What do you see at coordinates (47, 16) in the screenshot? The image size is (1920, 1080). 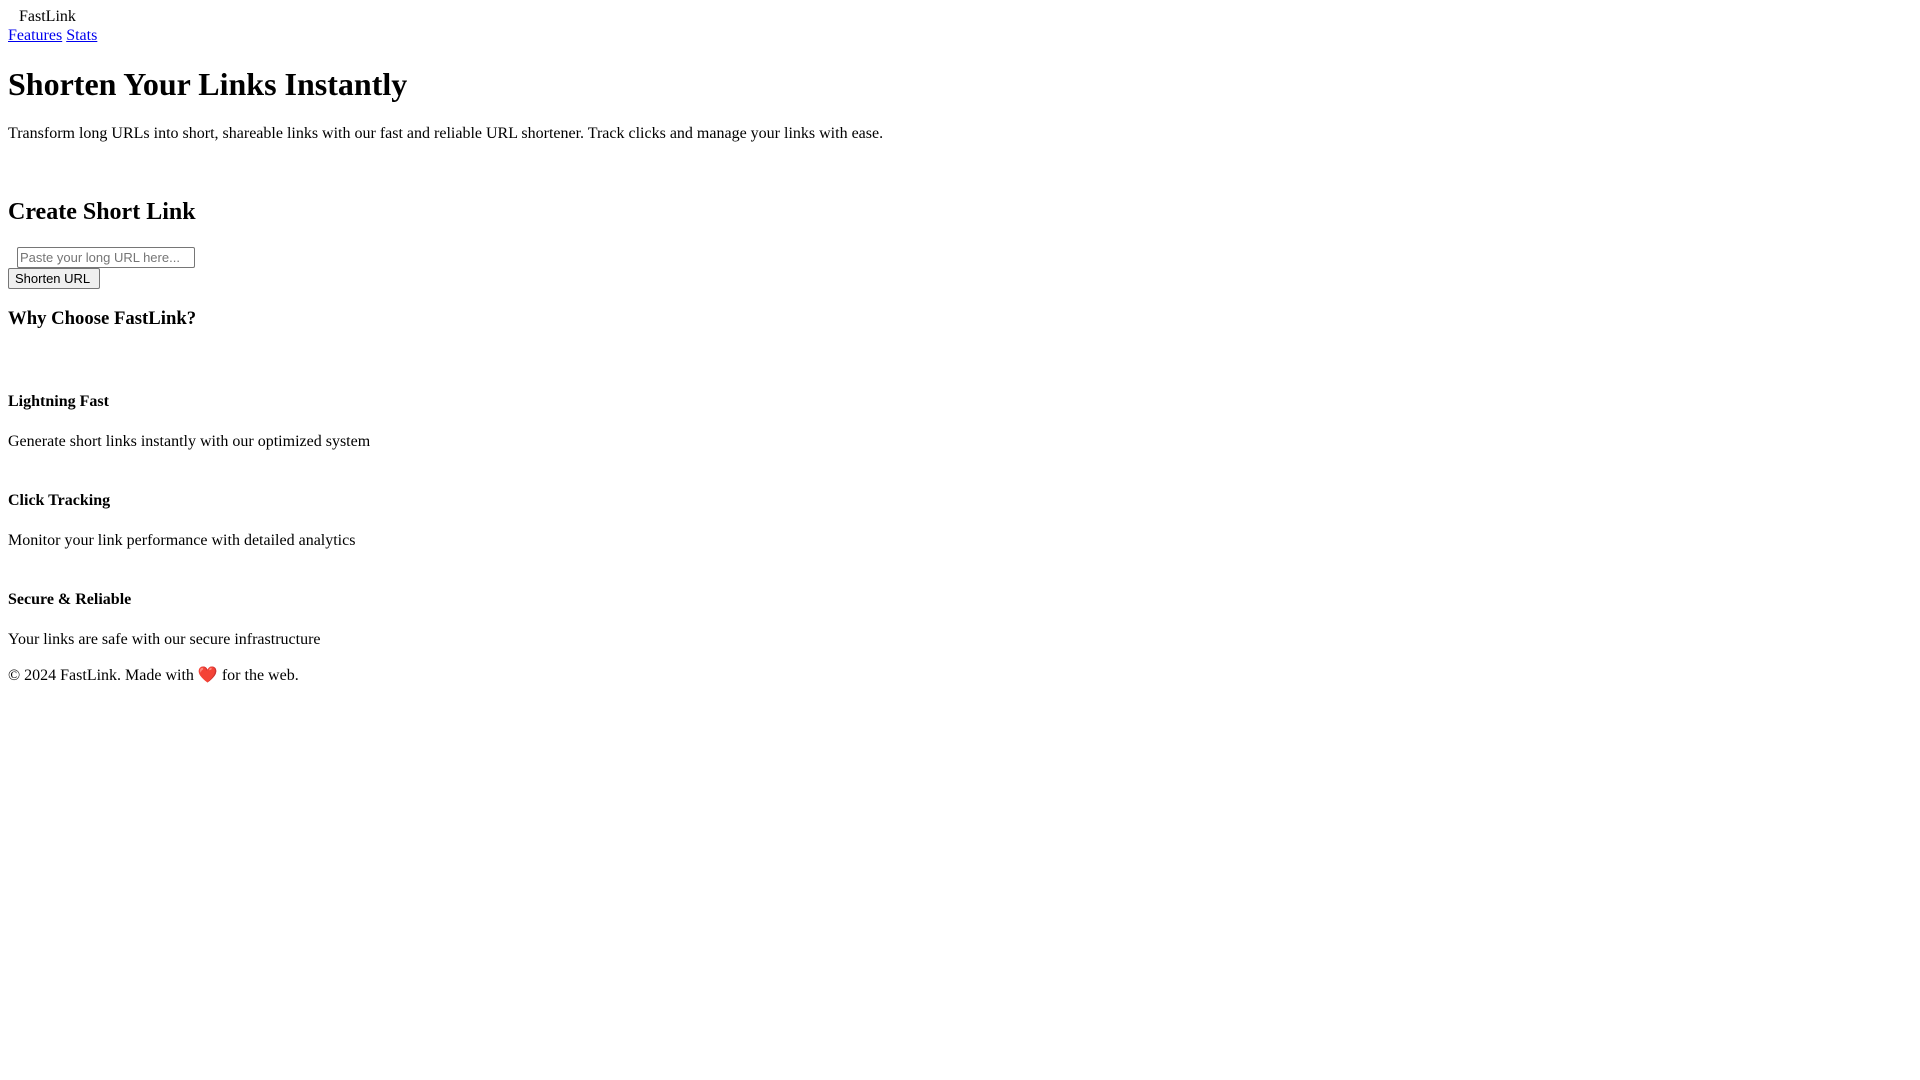 I see `brand-name: FastLink` at bounding box center [47, 16].